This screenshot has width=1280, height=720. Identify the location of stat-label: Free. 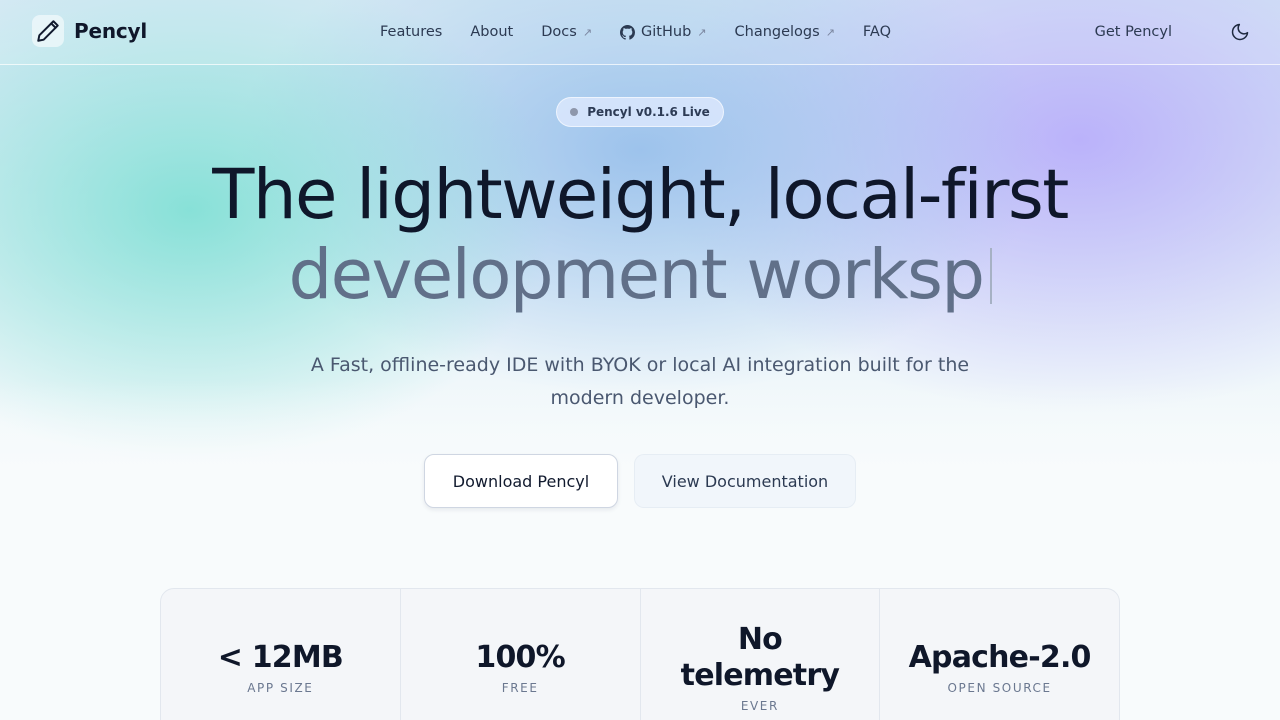
(520, 688).